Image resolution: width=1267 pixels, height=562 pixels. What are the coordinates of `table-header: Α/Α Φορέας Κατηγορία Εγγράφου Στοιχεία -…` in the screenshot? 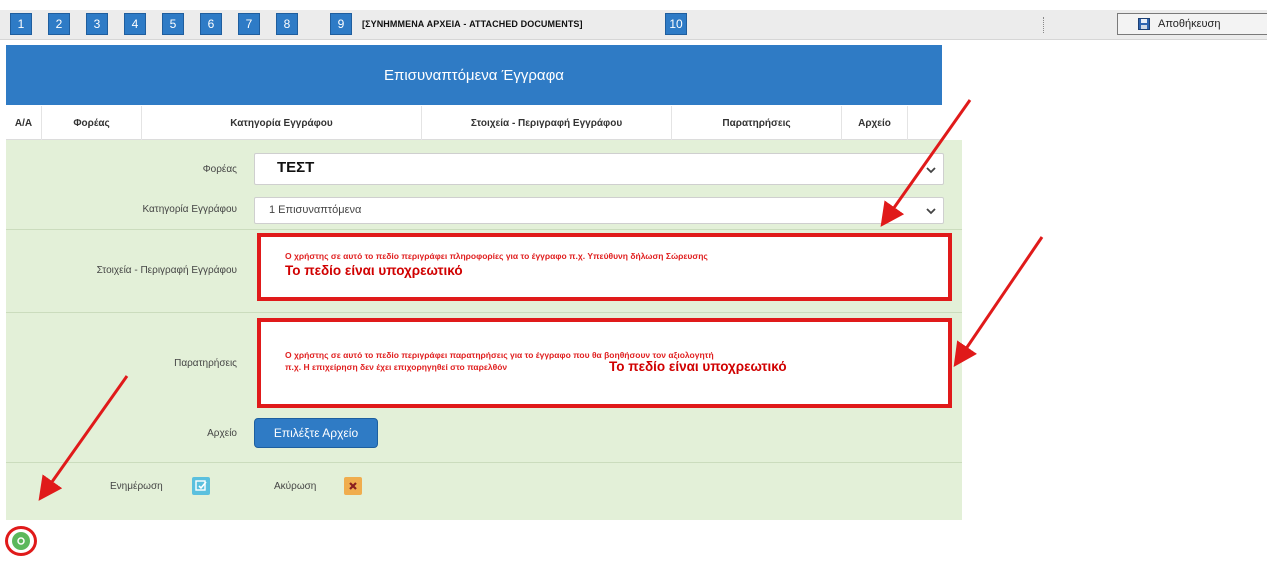 It's located at (474, 123).